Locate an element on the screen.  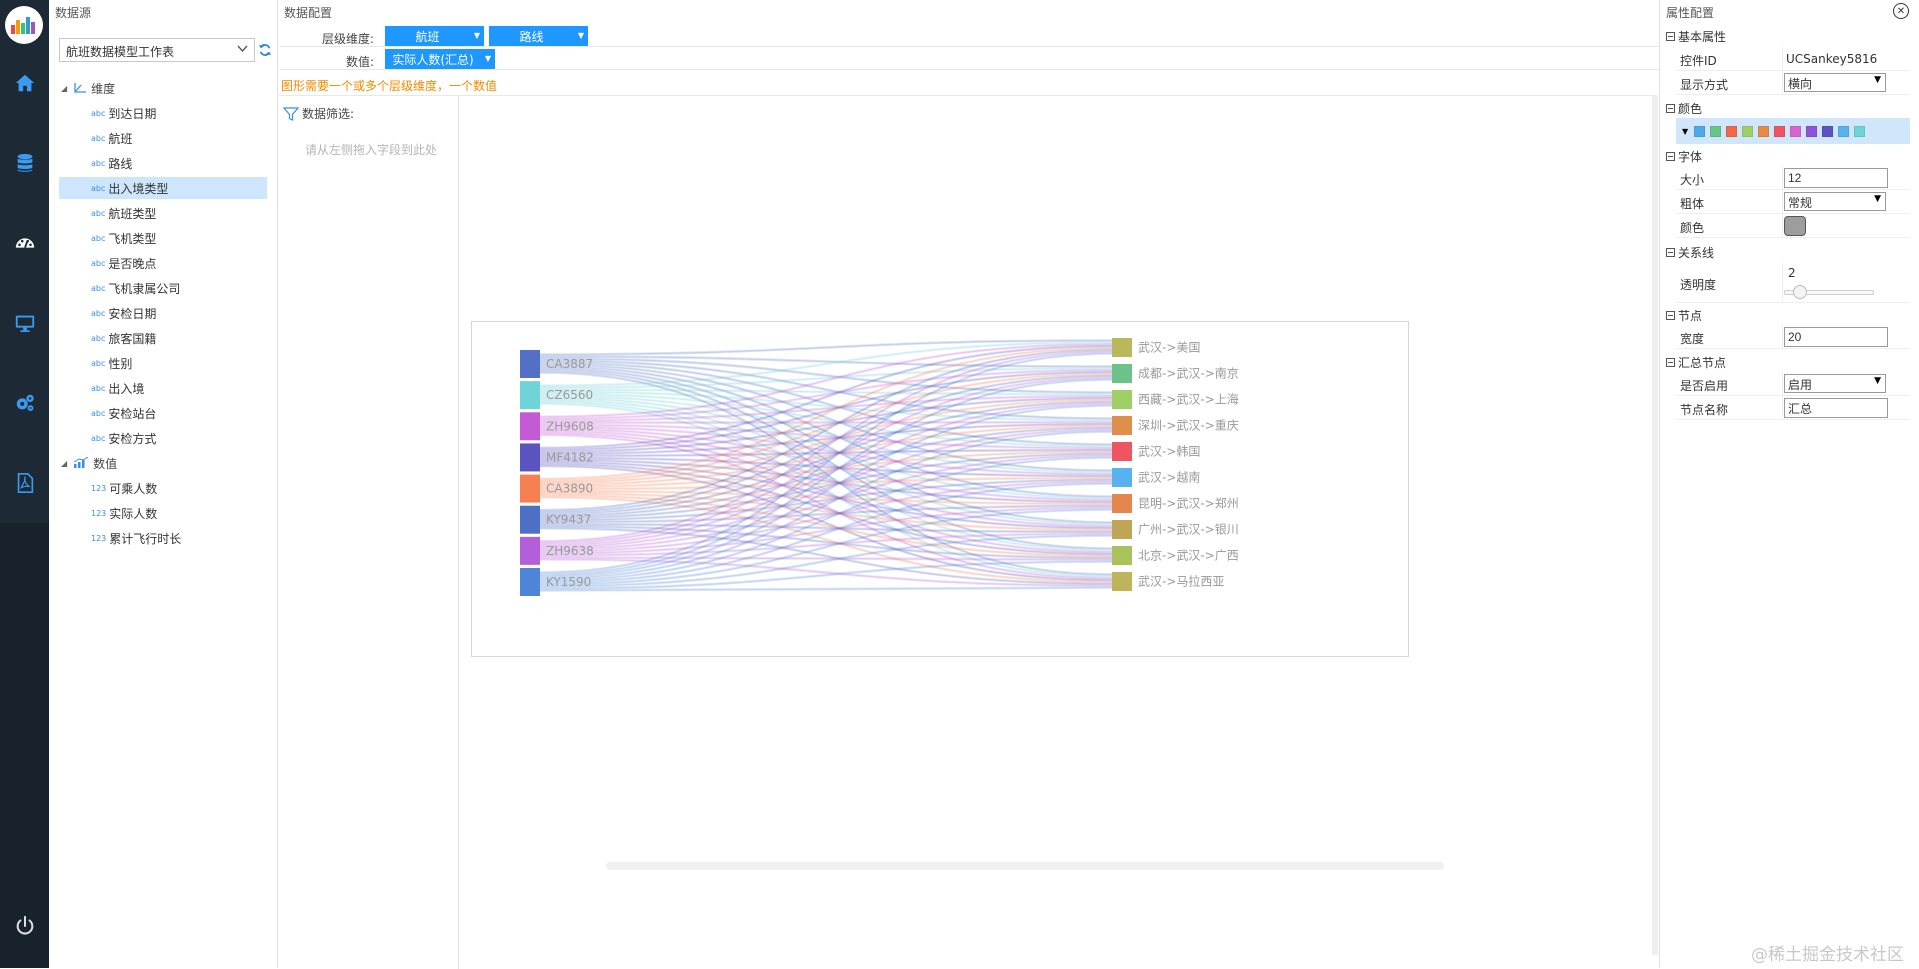
summary-name-label: 节点名称 is located at coordinates (1704, 410).